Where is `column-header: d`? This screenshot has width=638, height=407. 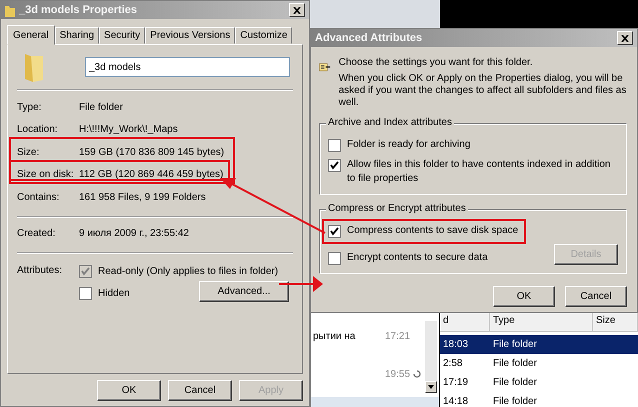
column-header: d is located at coordinates (465, 322).